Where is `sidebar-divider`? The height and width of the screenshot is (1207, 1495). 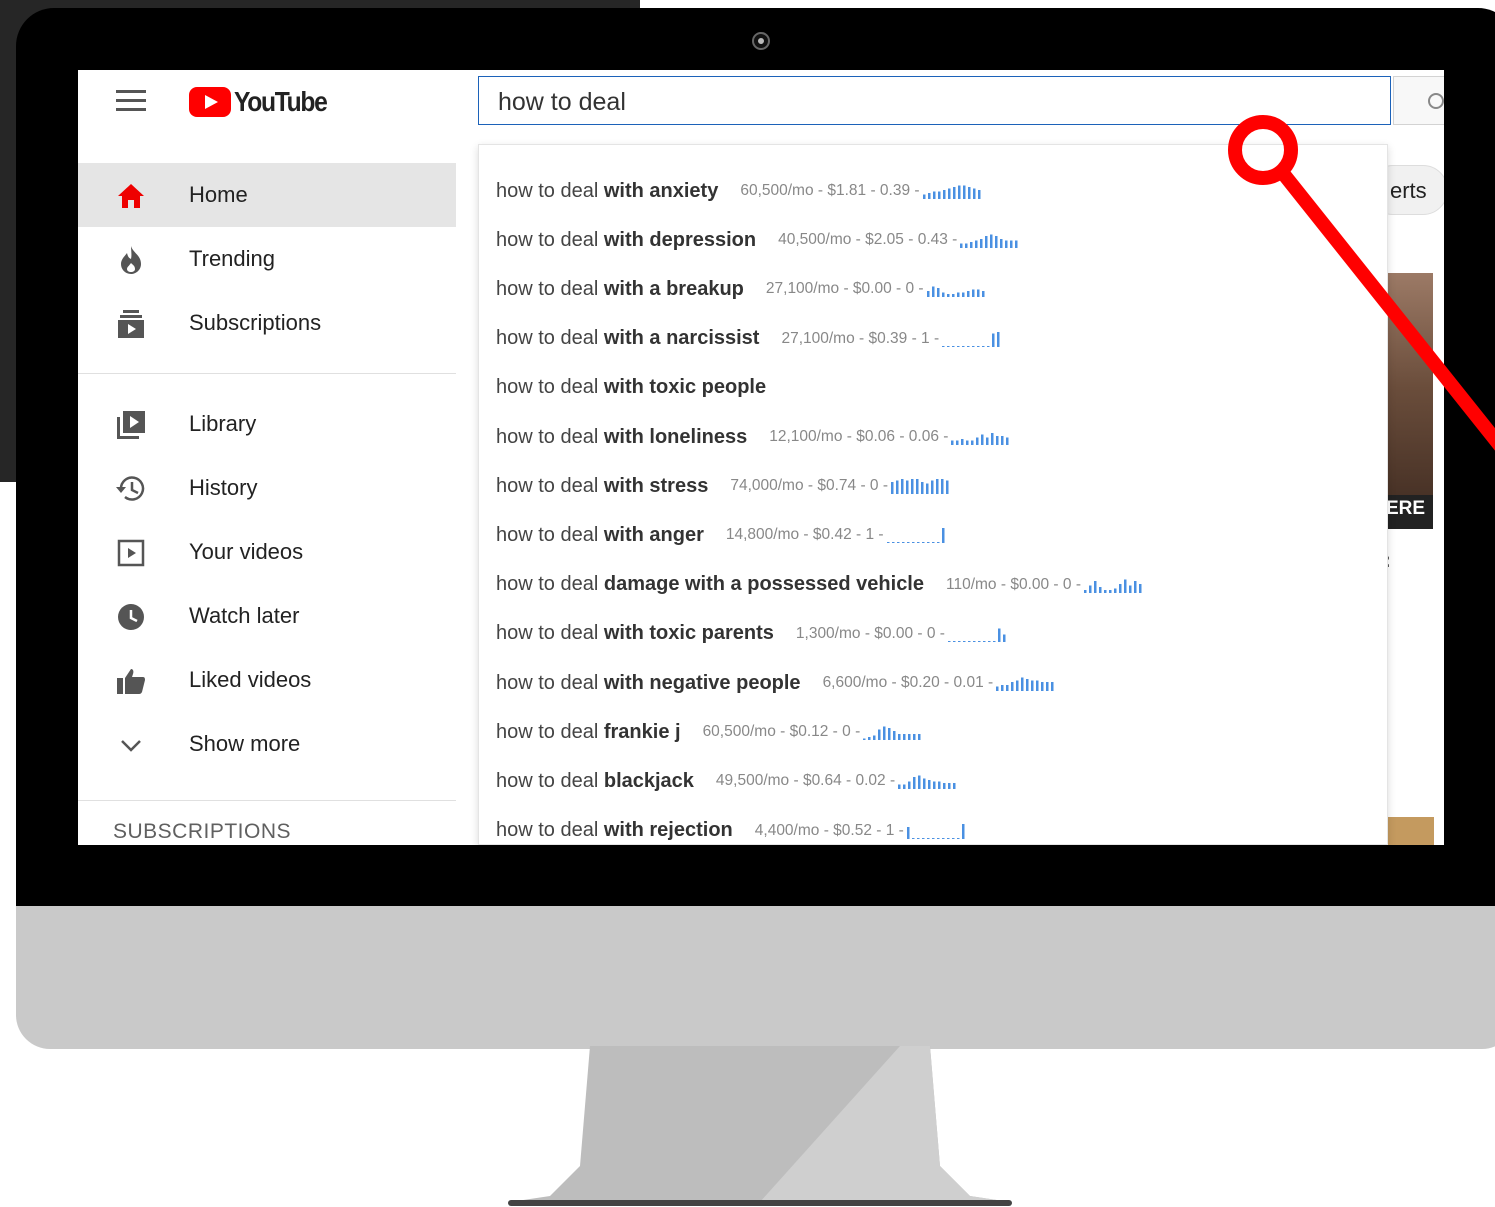
sidebar-divider is located at coordinates (267, 800).